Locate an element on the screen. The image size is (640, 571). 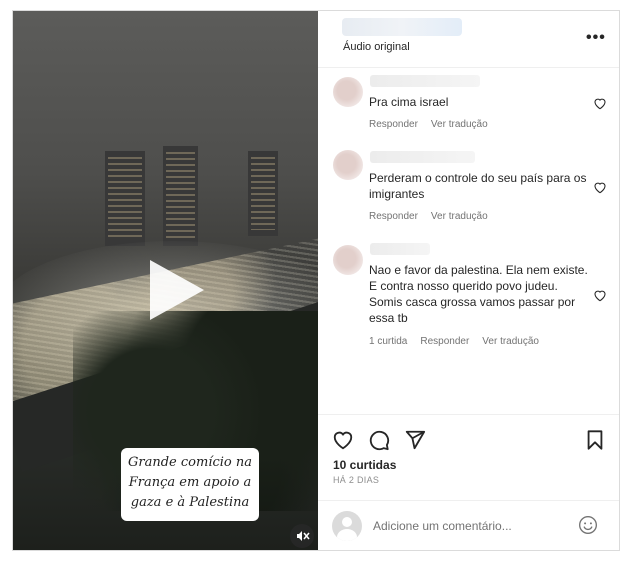
comment-item: Pra cima israel Responder Ver tradução is located at coordinates (468, 107).